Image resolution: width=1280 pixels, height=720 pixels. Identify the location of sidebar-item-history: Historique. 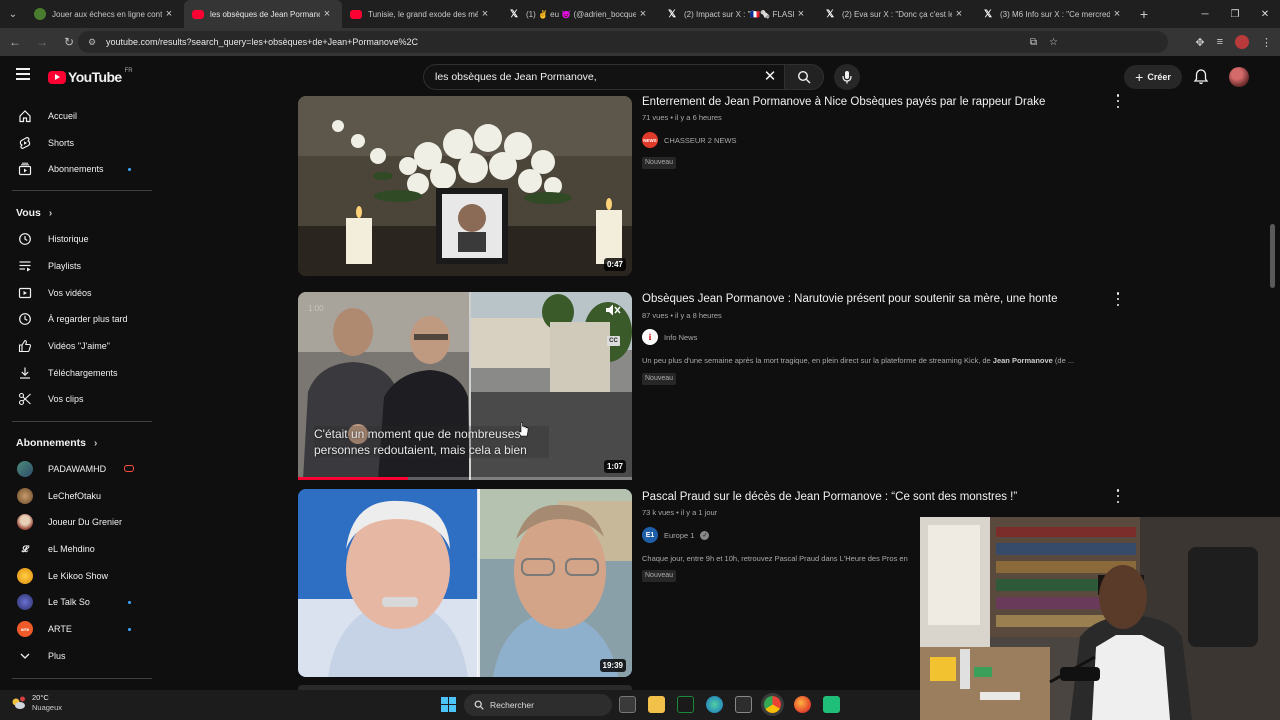
(80, 239).